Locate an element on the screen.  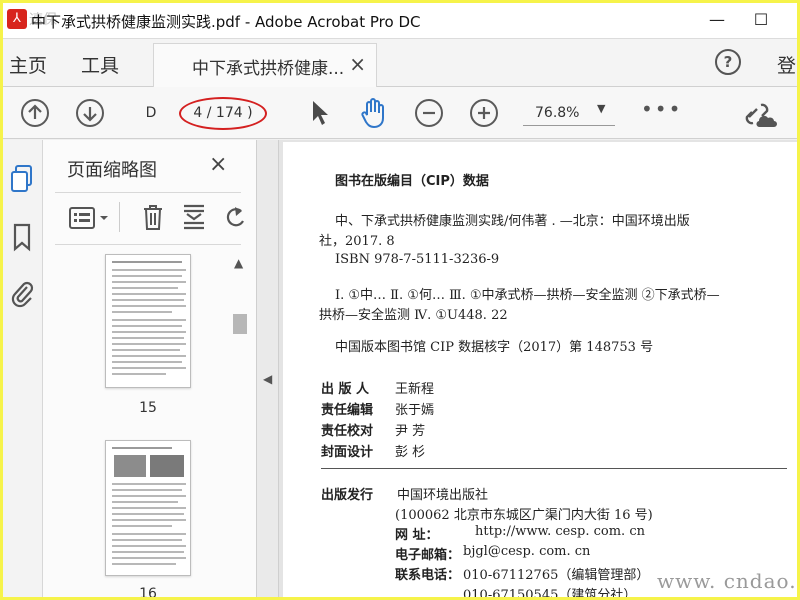
classification-line: Ⅰ. ①中… Ⅱ. ①何… Ⅲ. ①中承式桥—拱桥—安全监测 ②下承式桥— is located at coordinates (527, 295).